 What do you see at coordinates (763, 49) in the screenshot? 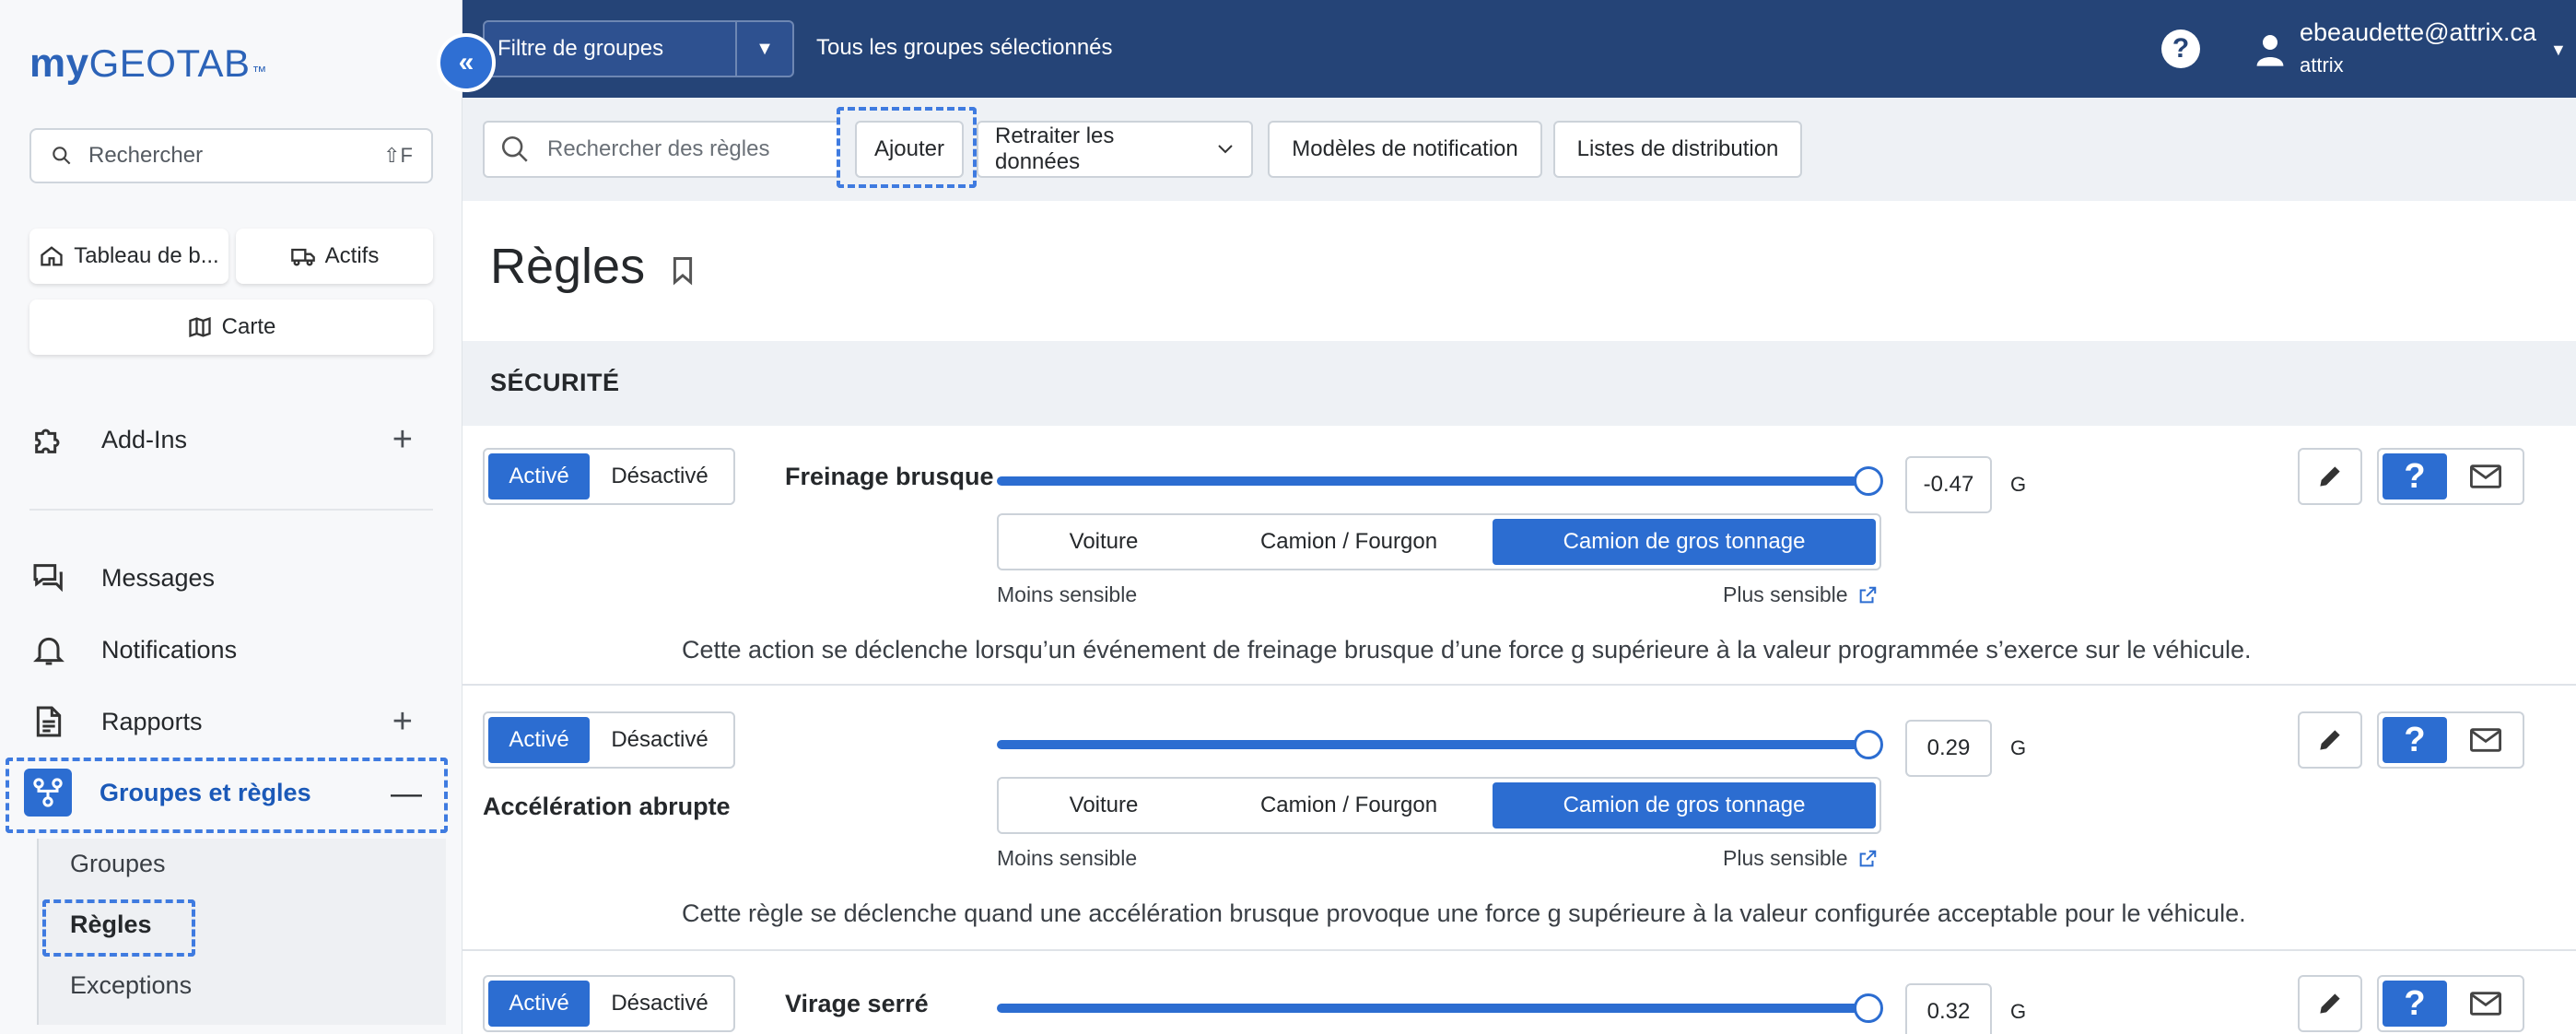
I see `chevron-down-icon: ▼` at bounding box center [763, 49].